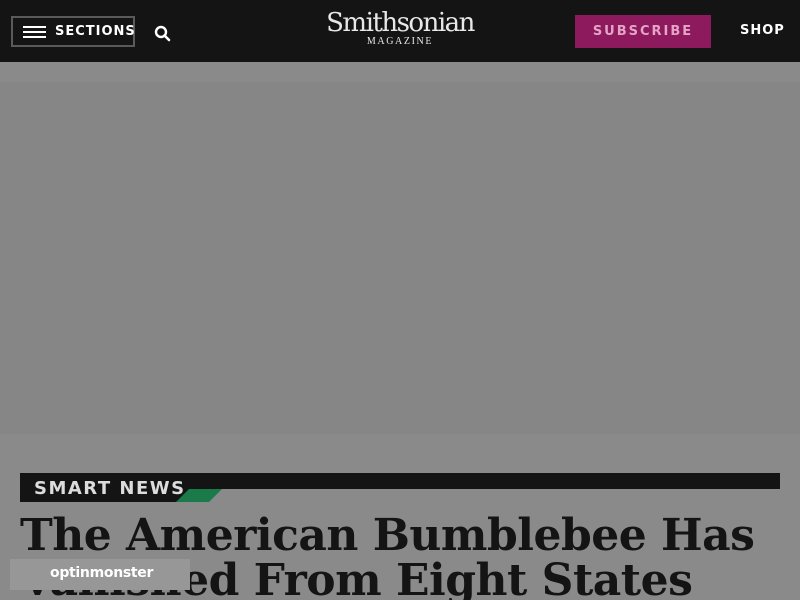  I want to click on hamburger-menu-icon, so click(34, 32).